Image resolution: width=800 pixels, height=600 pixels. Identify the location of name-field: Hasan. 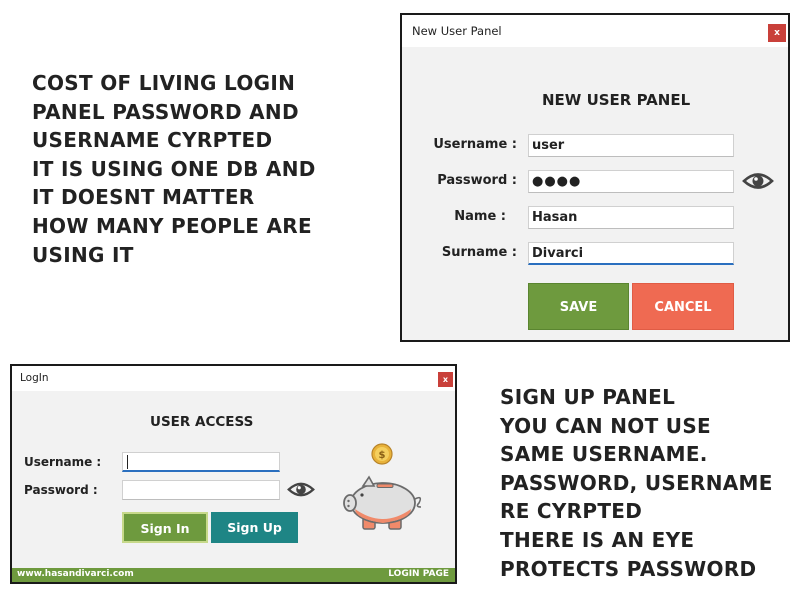
(631, 217).